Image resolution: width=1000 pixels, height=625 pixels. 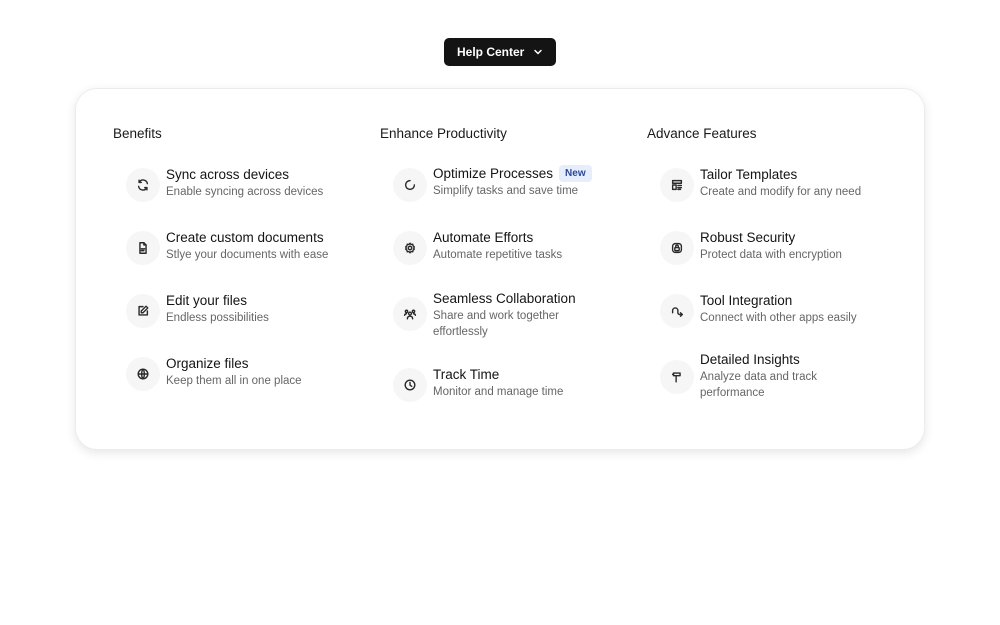 What do you see at coordinates (483, 237) in the screenshot?
I see `item-title: Automate Efforts` at bounding box center [483, 237].